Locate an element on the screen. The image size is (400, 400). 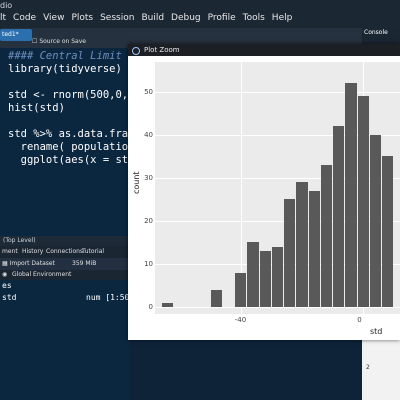
import-dataset-button: ▦ Import Dataset is located at coordinates (28, 263).